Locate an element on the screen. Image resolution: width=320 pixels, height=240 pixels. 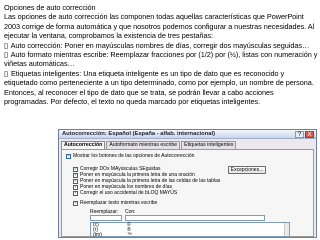
help-button: ? is located at coordinates (299, 134).